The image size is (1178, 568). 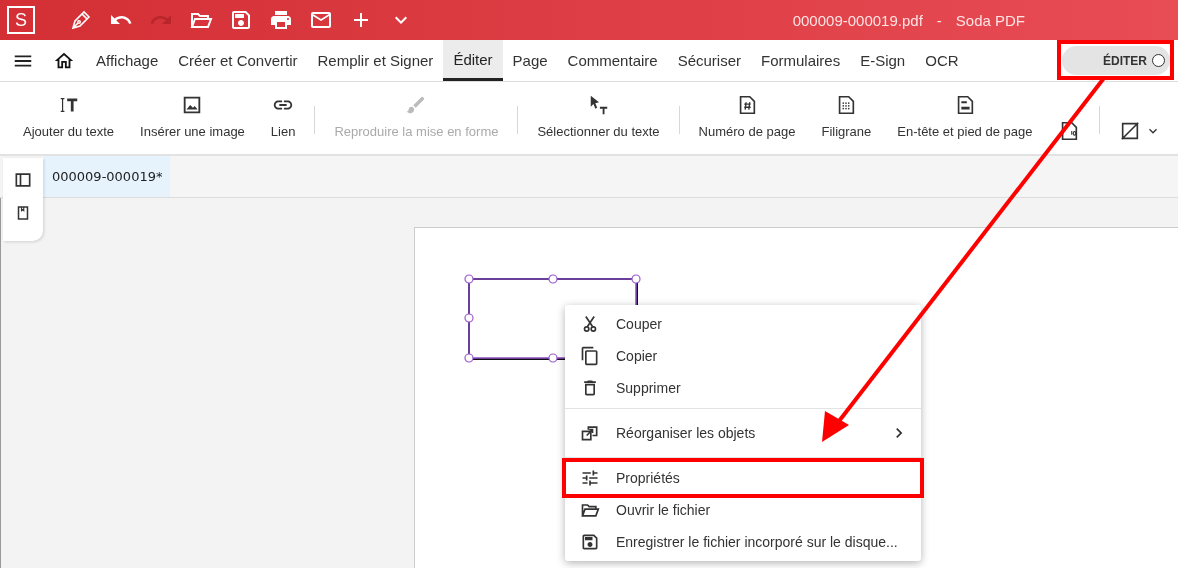 What do you see at coordinates (375, 60) in the screenshot?
I see `menu-tab: Remplir et Signer` at bounding box center [375, 60].